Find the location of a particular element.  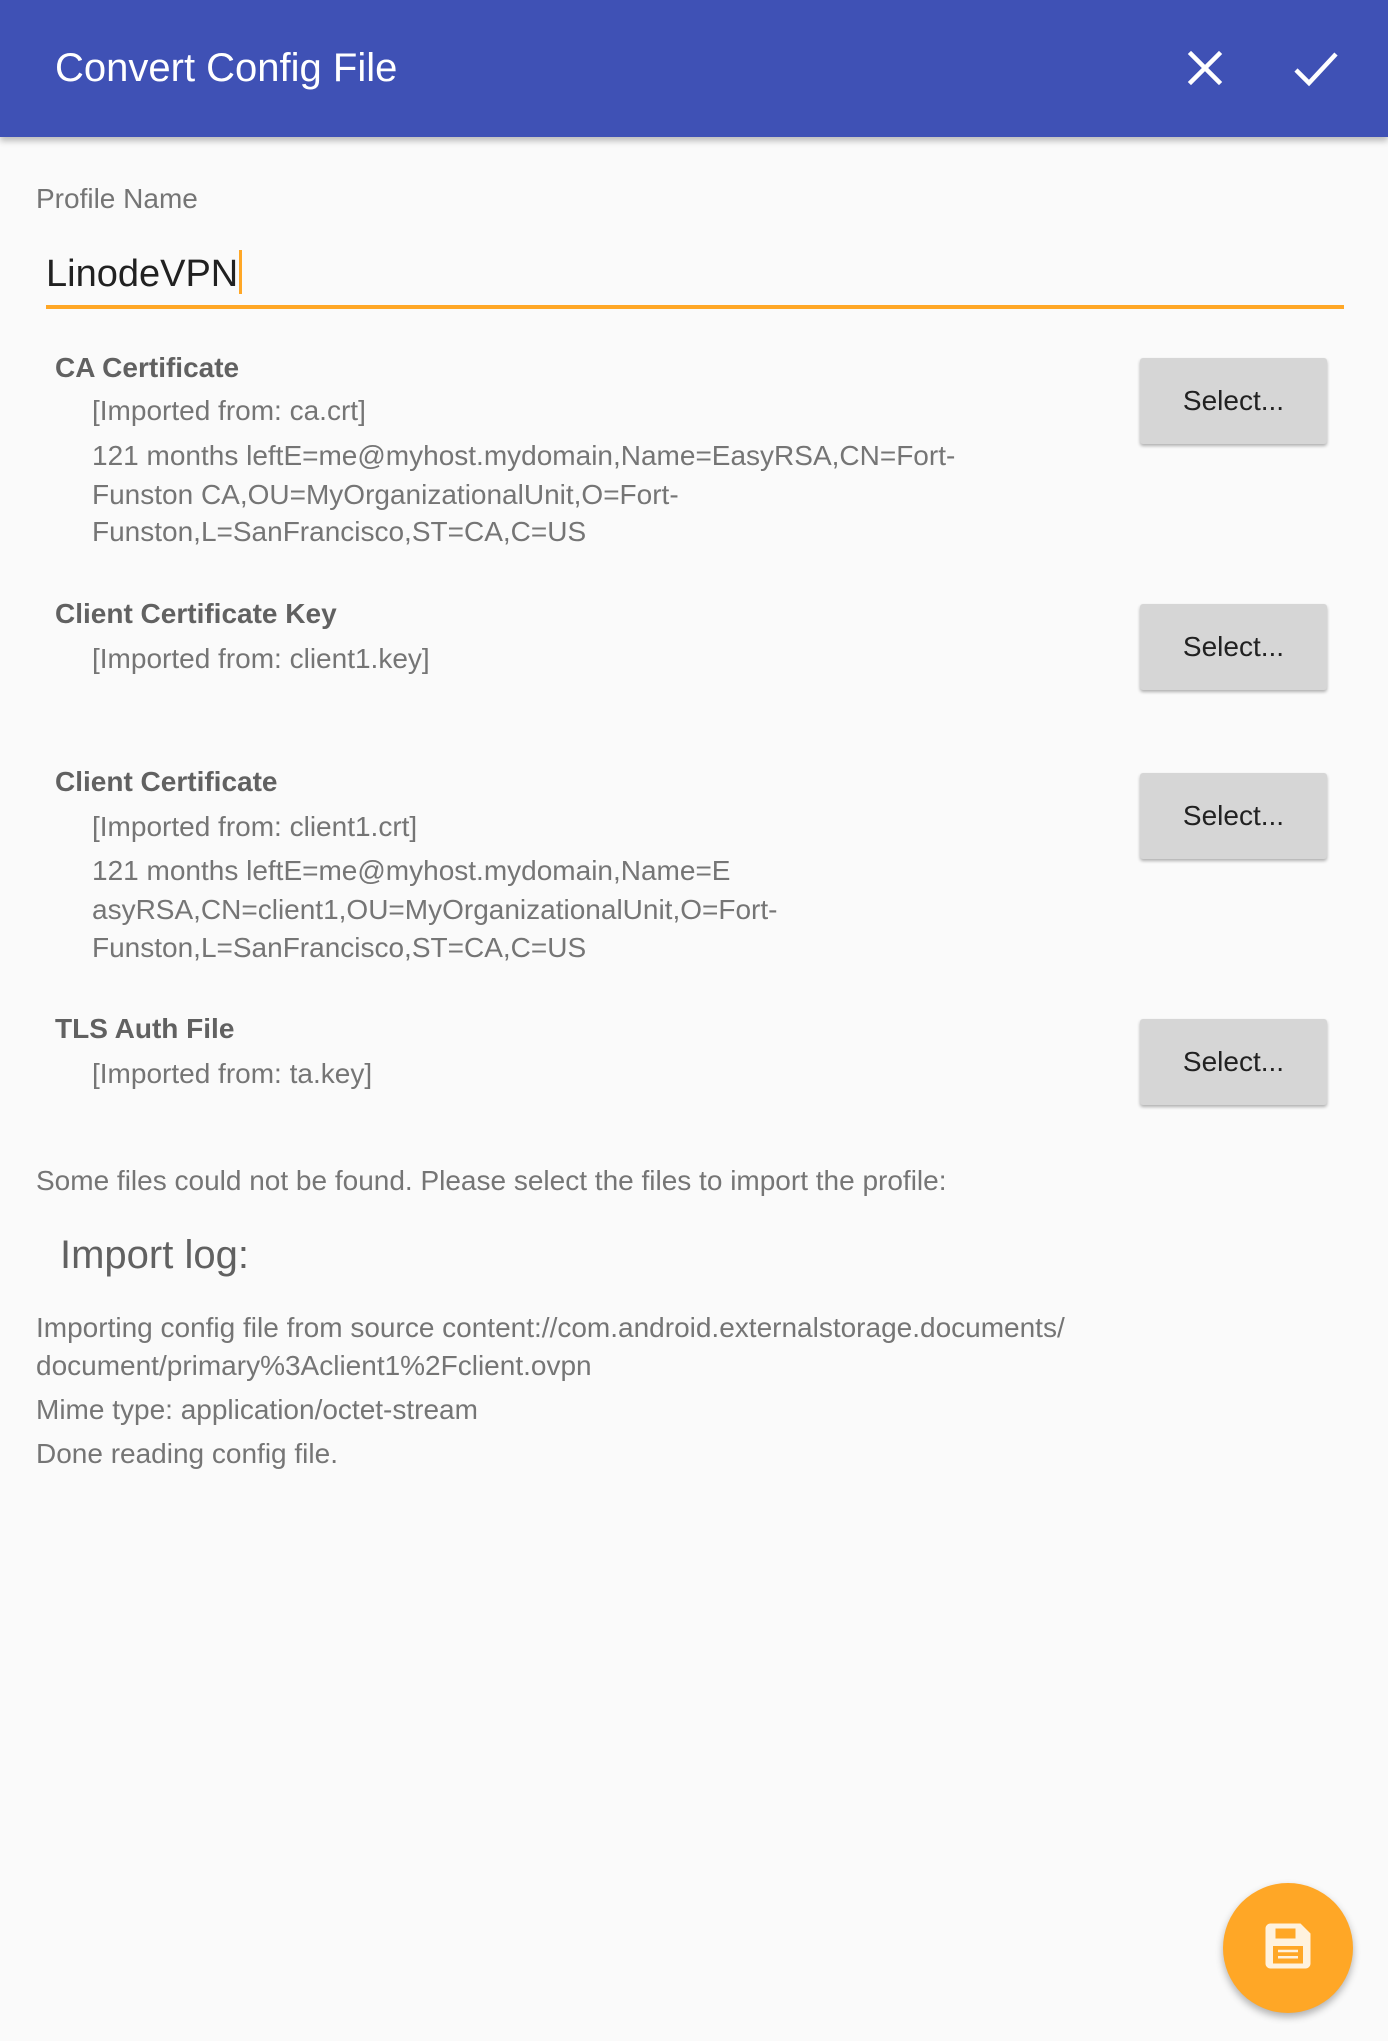

client-certificate-heading: Client Certificate is located at coordinates (166, 781).